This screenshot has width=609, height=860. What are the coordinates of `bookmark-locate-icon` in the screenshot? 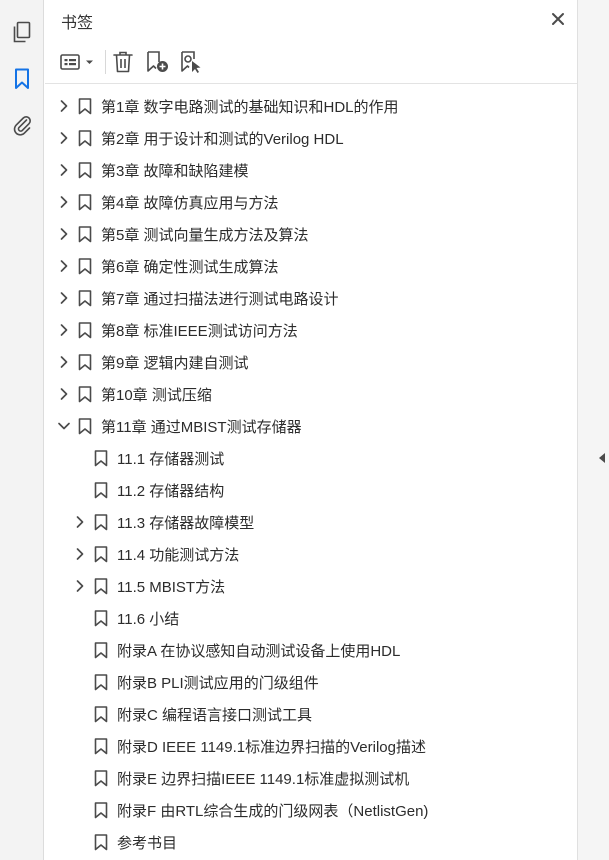 It's located at (191, 62).